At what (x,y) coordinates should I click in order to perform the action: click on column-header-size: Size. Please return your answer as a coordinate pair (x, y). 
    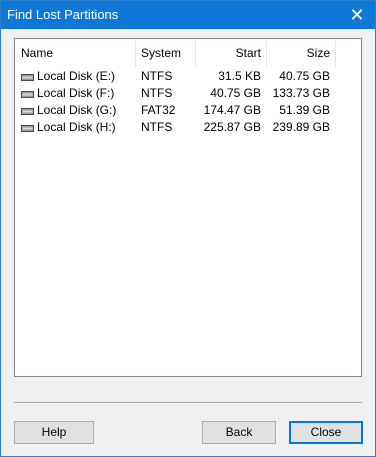
    Looking at the image, I should click on (299, 53).